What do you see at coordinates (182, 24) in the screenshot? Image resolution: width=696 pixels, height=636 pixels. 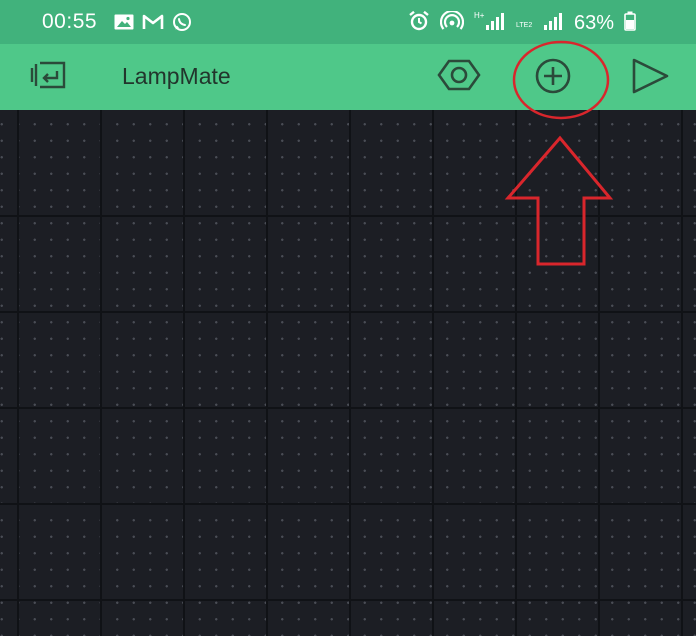 I see `whatsapp-icon` at bounding box center [182, 24].